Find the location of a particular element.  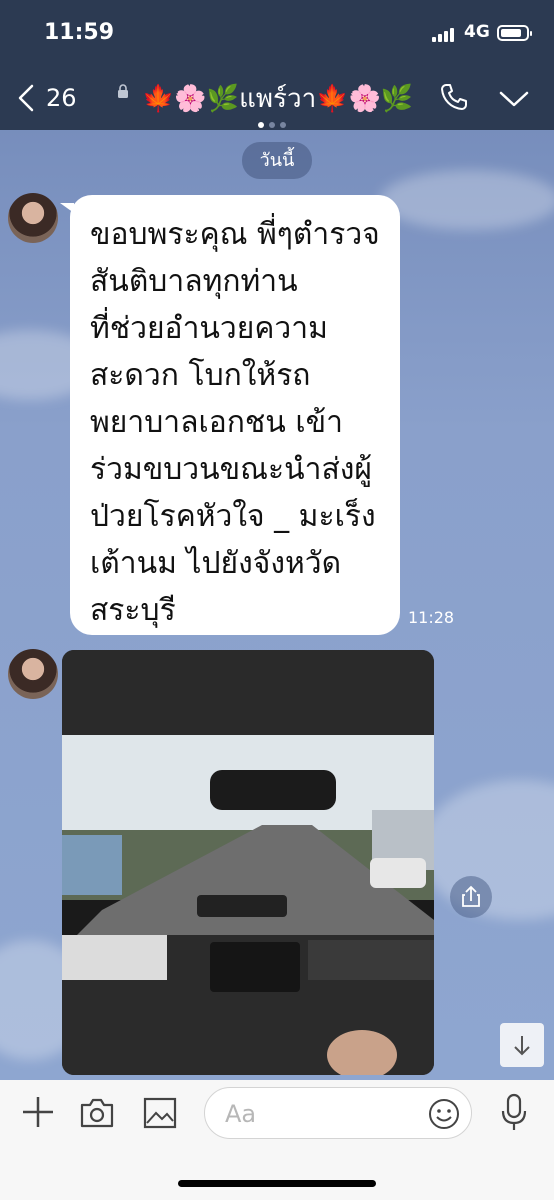

signal-icon is located at coordinates (445, 35).